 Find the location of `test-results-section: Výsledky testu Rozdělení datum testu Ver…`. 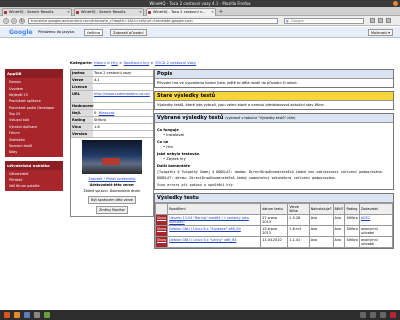

test-results-section: Výsledky testu Rozdělení datum testu Ver… is located at coordinates (274, 221).